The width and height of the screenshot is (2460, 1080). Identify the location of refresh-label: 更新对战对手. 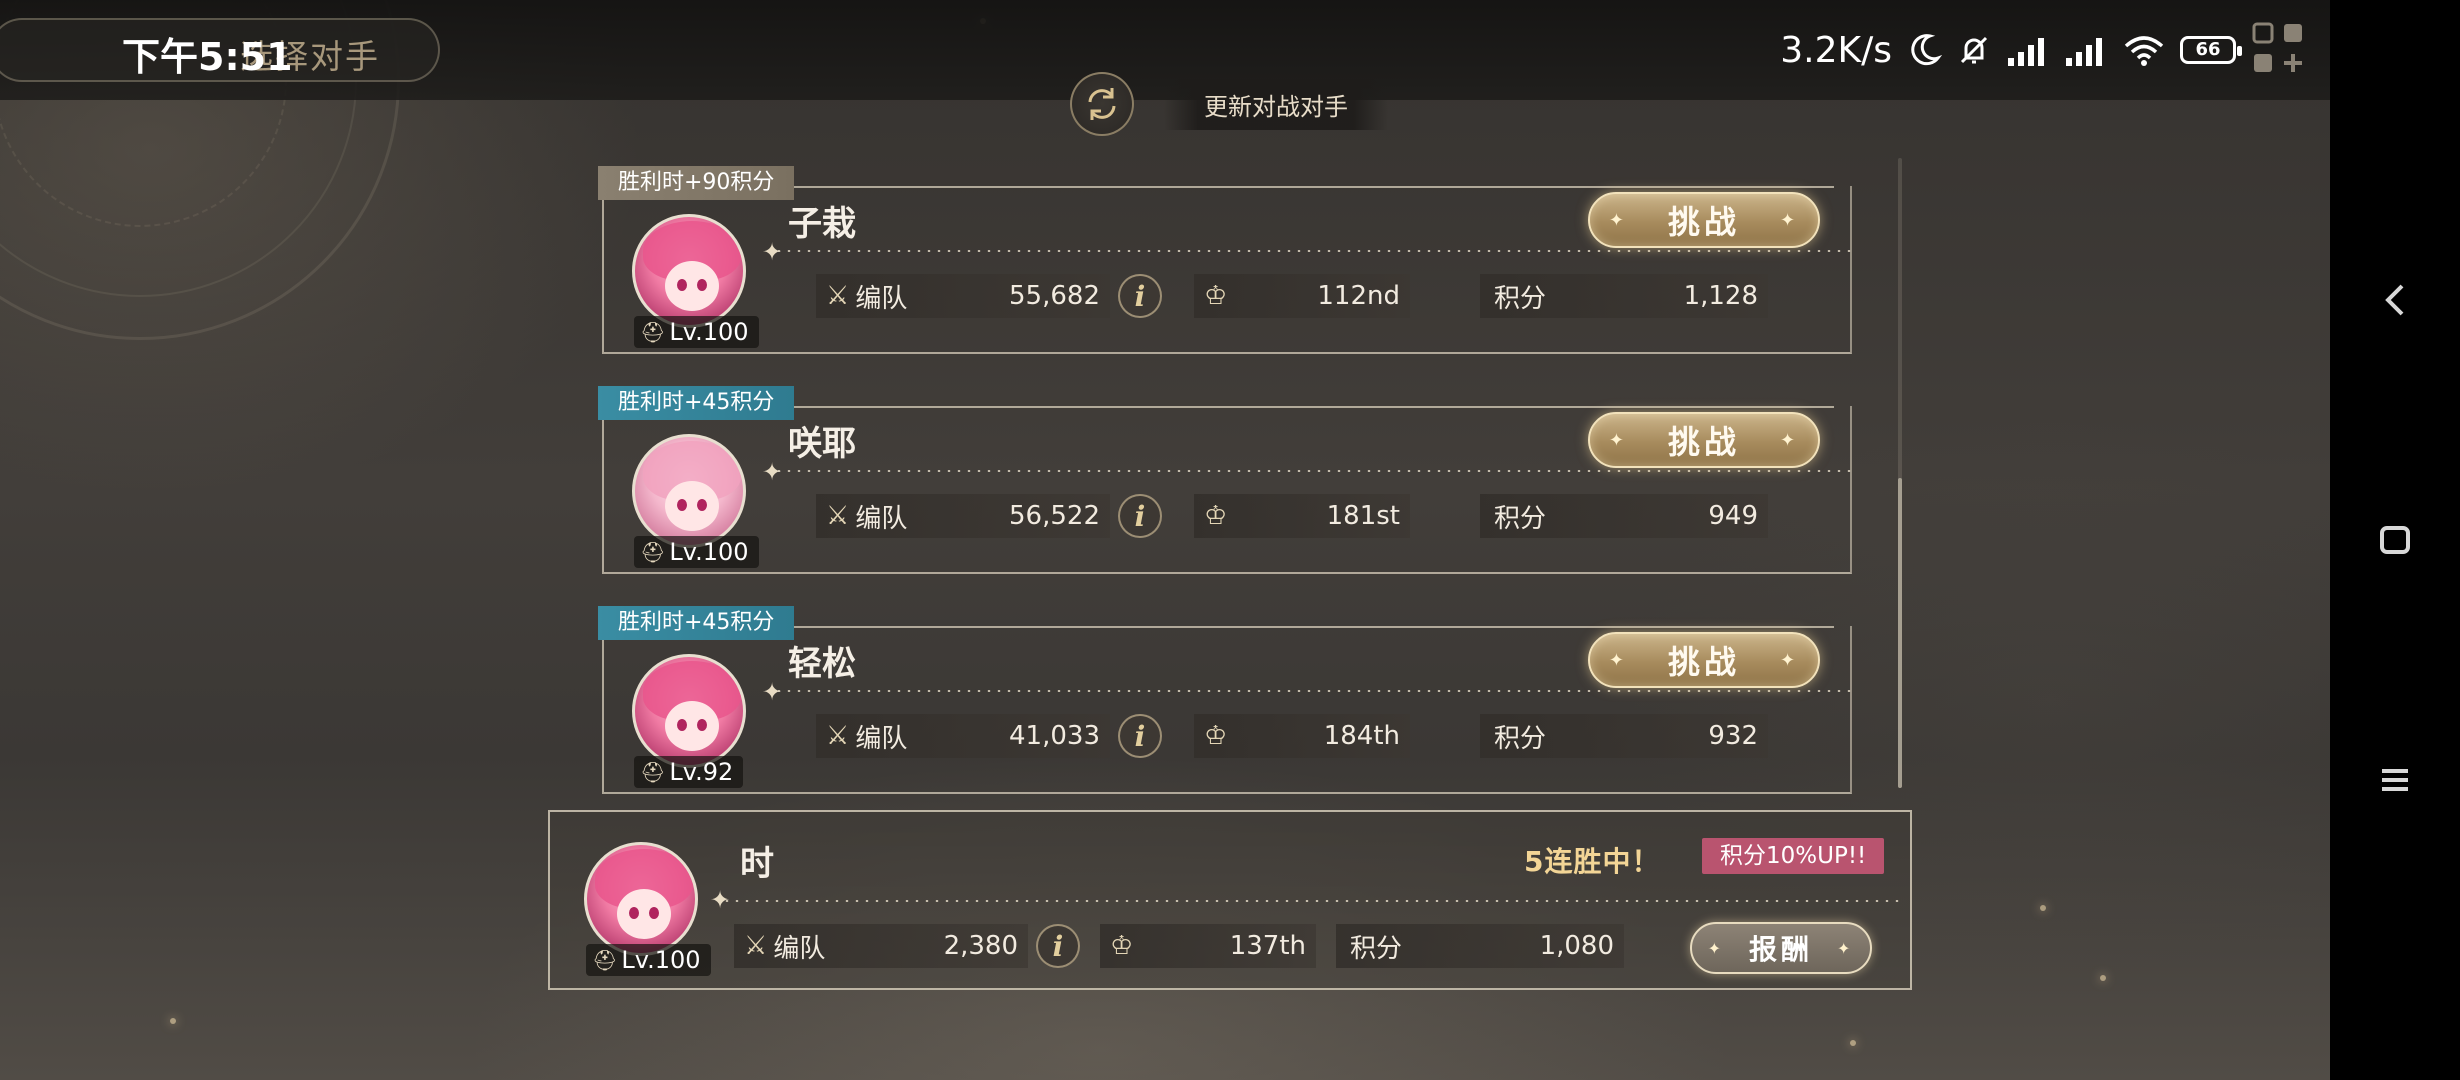
(1276, 104).